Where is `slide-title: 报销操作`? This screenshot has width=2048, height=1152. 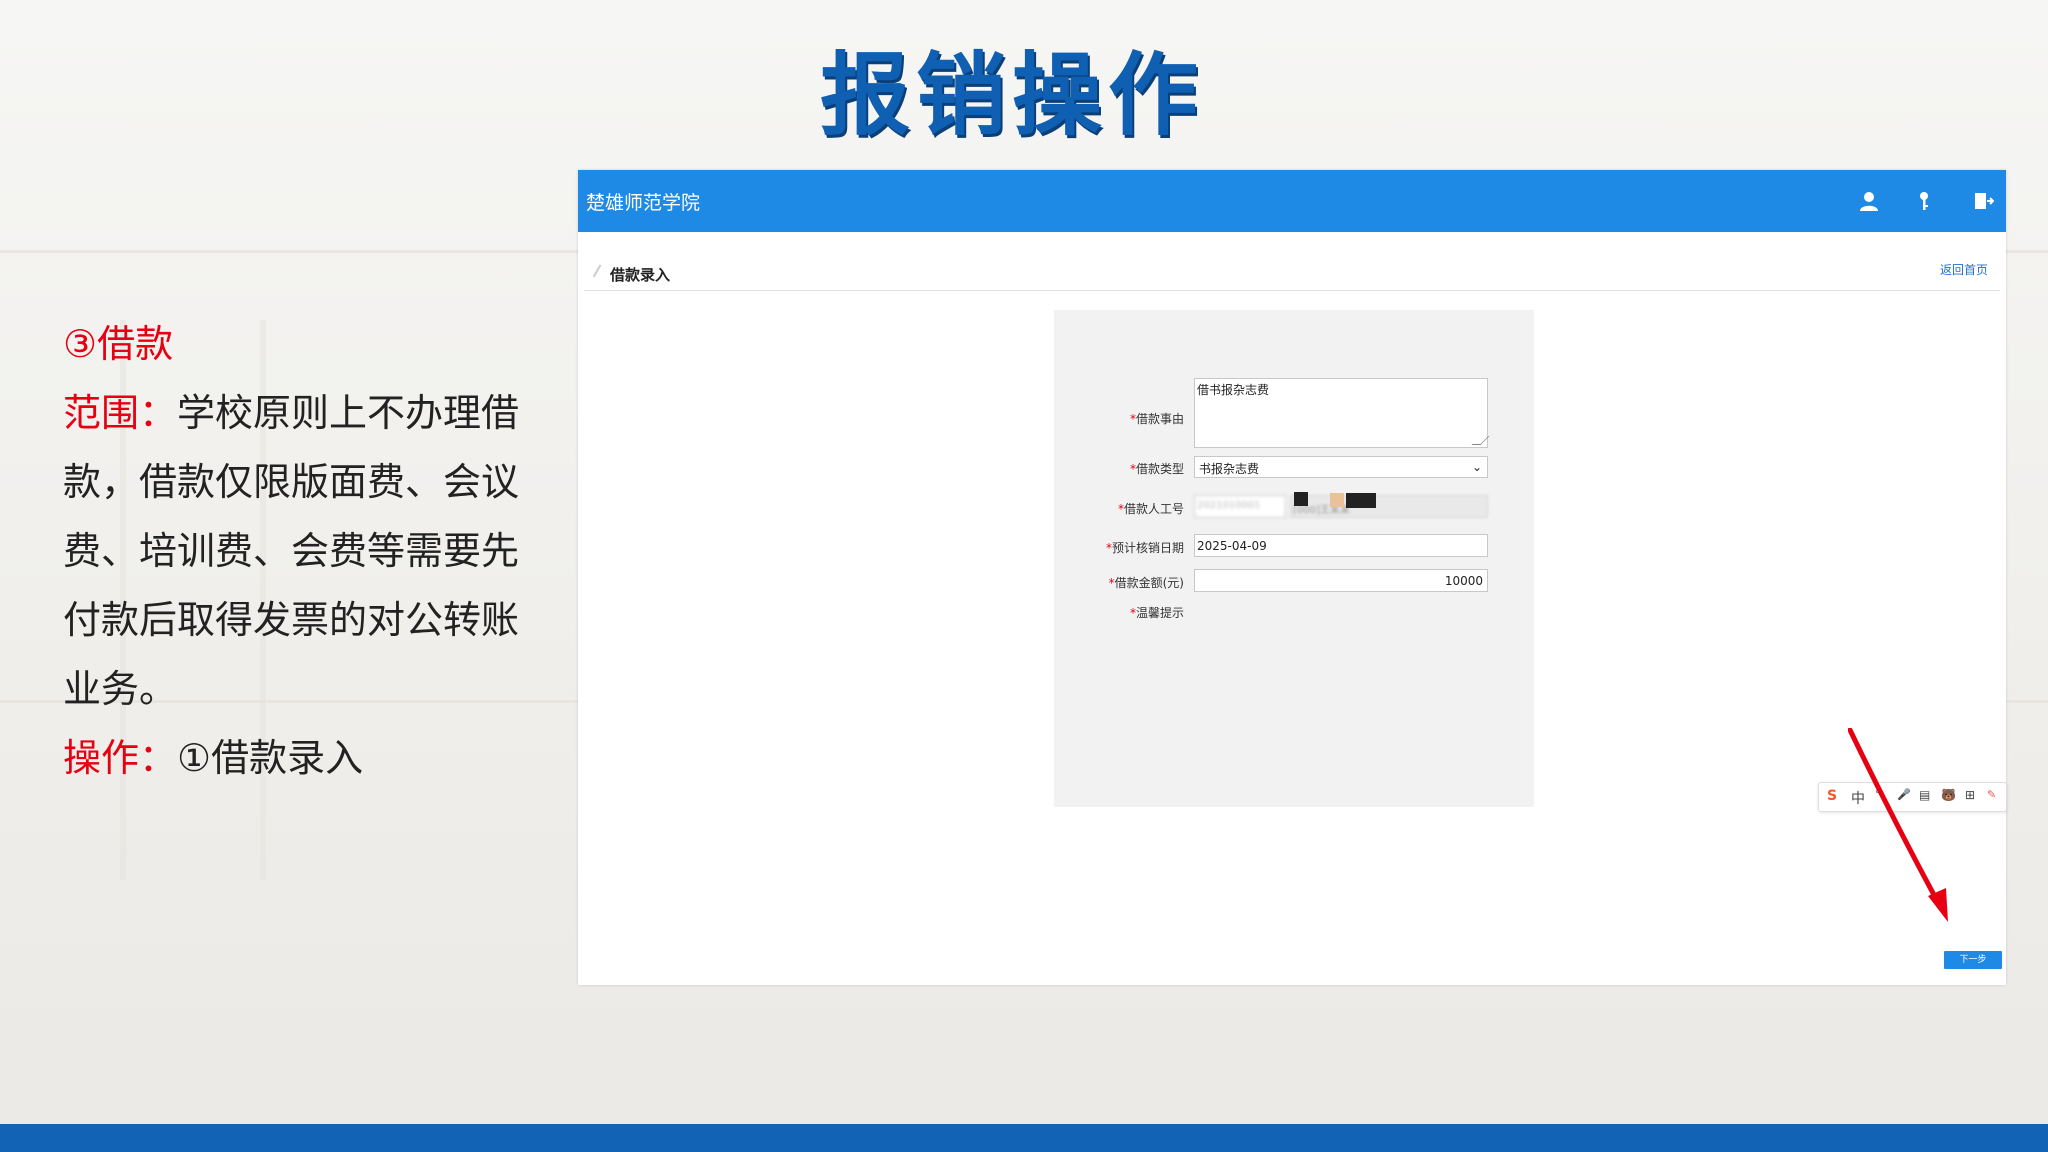
slide-title: 报销操作 is located at coordinates (1012, 95).